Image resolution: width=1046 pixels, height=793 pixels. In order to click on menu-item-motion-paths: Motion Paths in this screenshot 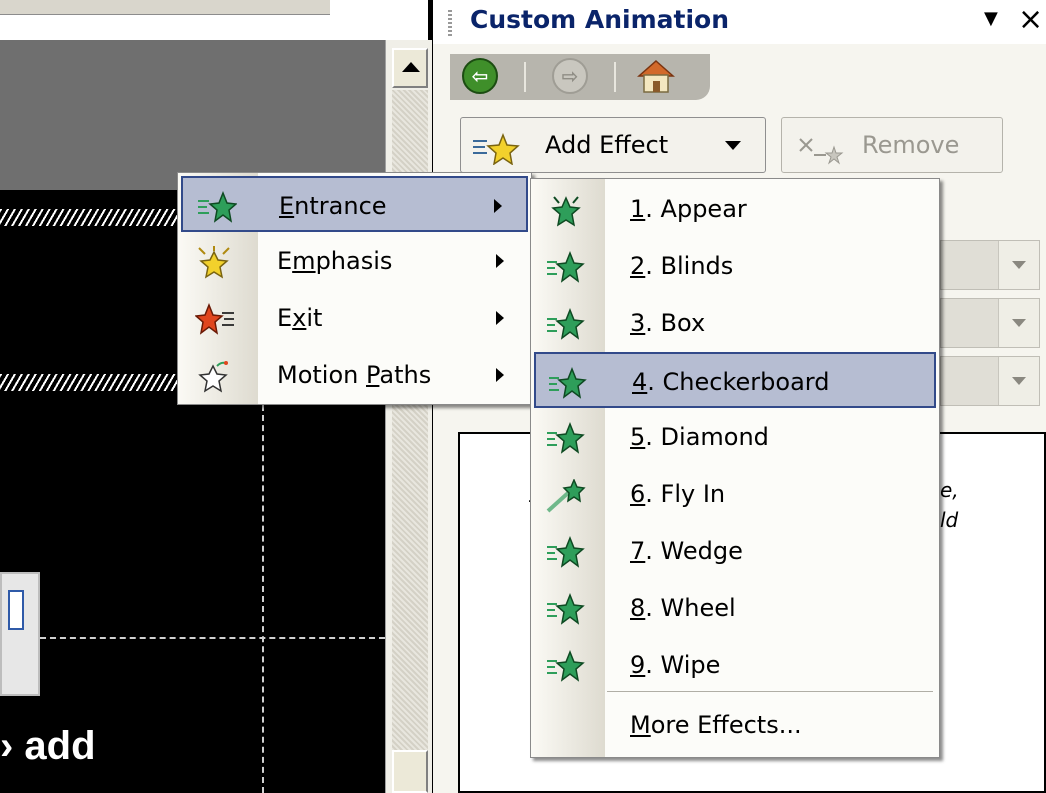, I will do `click(354, 375)`.